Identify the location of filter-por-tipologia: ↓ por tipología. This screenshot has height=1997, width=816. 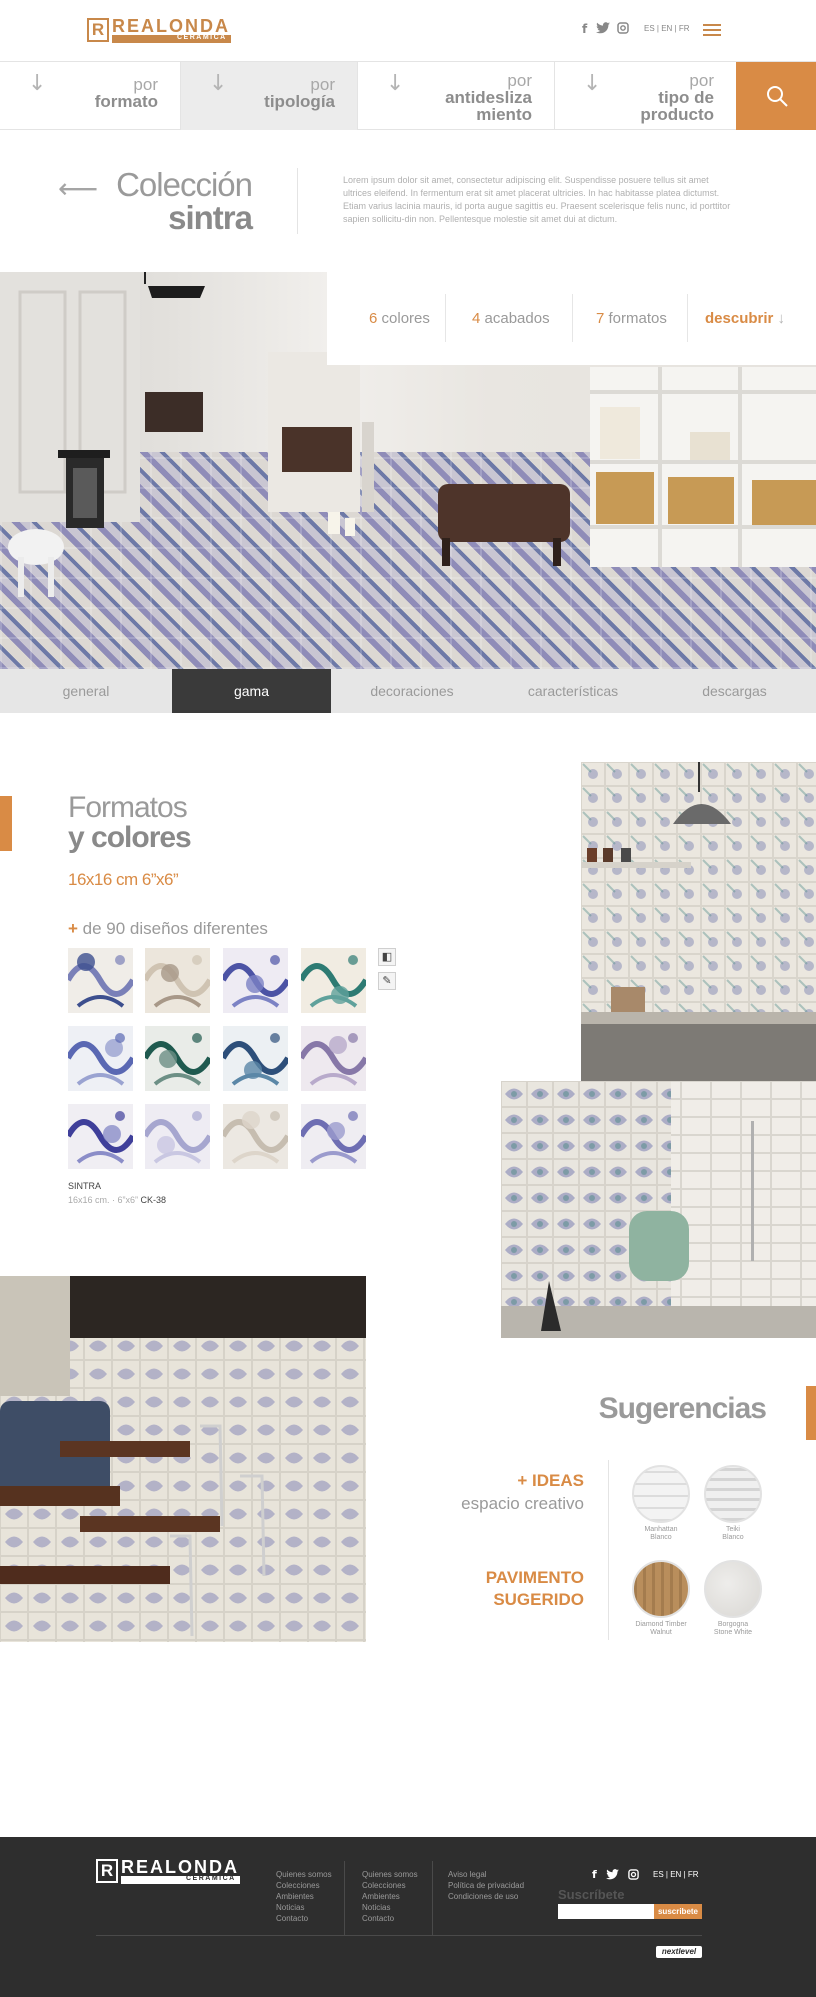
(269, 96).